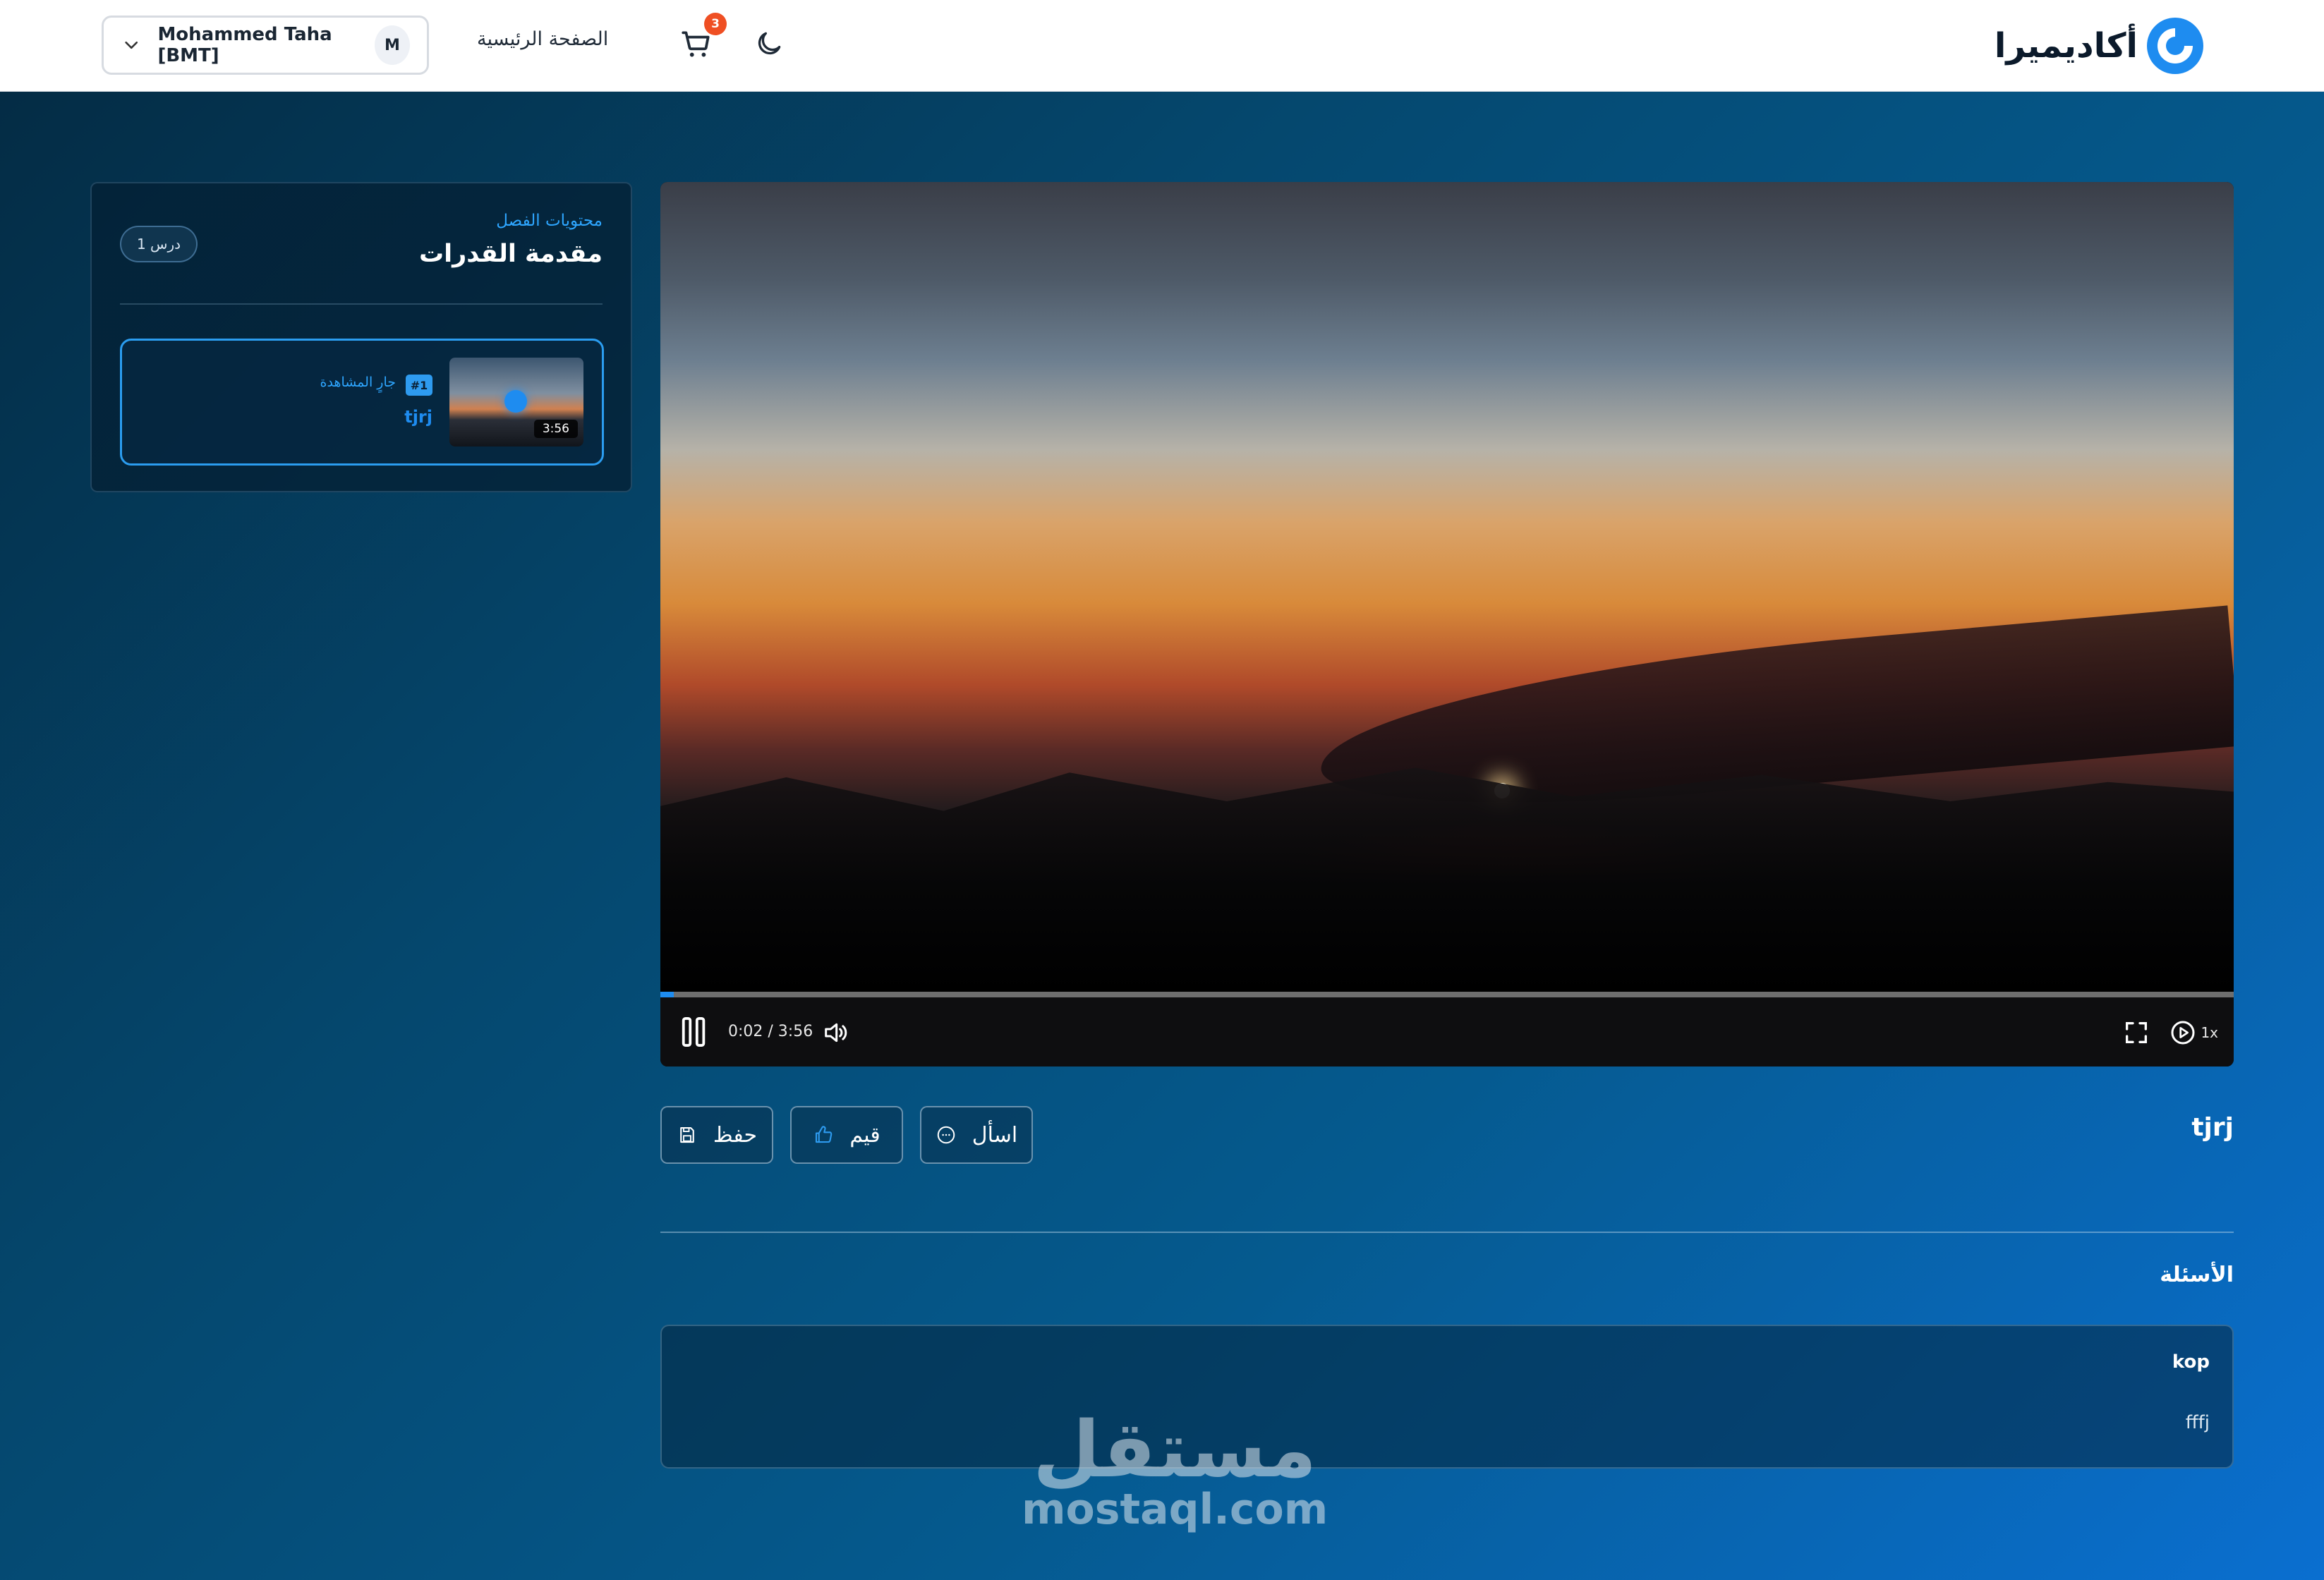  Describe the element at coordinates (1447, 880) in the screenshot. I see `video-scene-hills` at that location.